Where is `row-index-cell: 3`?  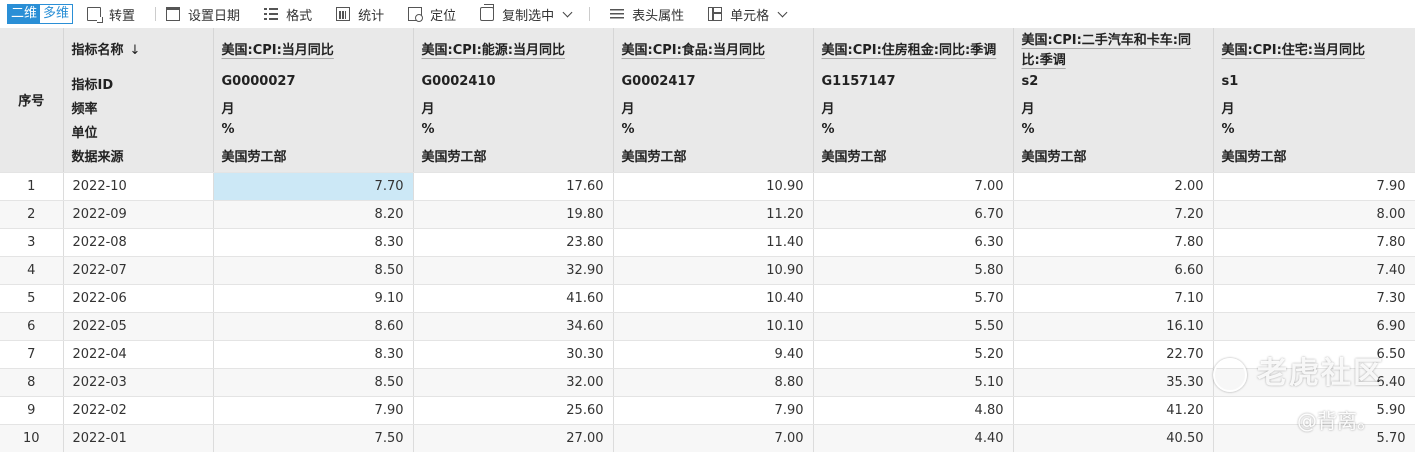 row-index-cell: 3 is located at coordinates (32, 242).